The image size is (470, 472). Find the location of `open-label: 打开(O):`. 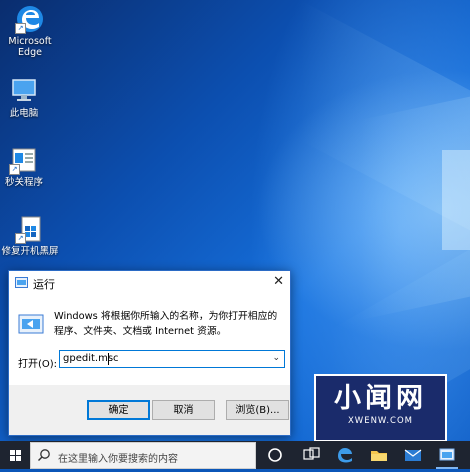

open-label: 打开(O): is located at coordinates (38, 364).